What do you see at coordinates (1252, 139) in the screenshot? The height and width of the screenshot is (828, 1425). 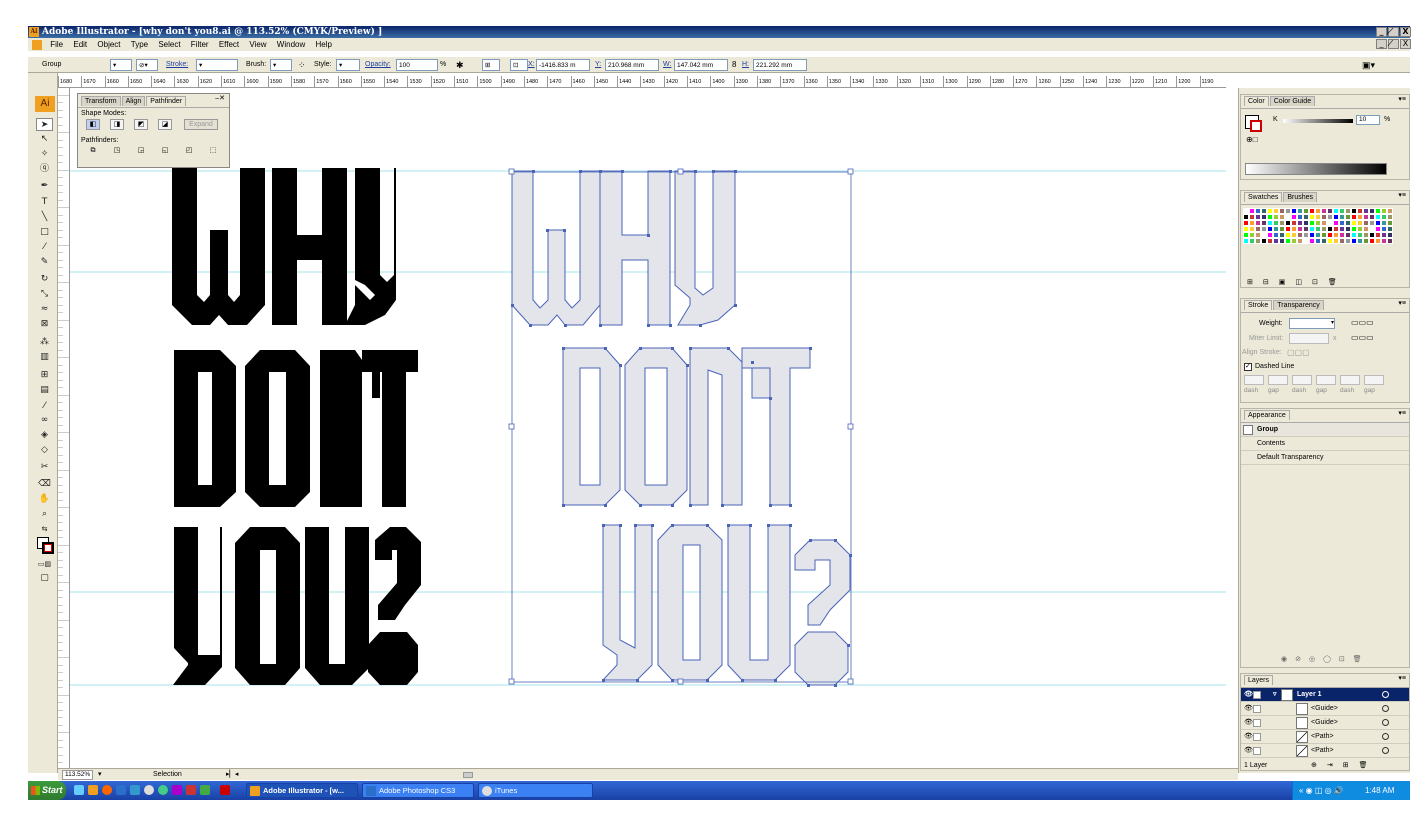 I see `none-swatch-icon: ⊕□` at bounding box center [1252, 139].